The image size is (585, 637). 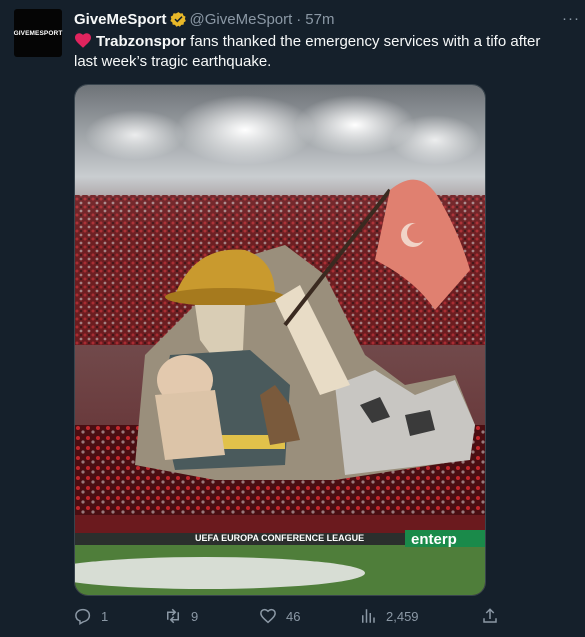 I want to click on heart-icon, so click(x=268, y=616).